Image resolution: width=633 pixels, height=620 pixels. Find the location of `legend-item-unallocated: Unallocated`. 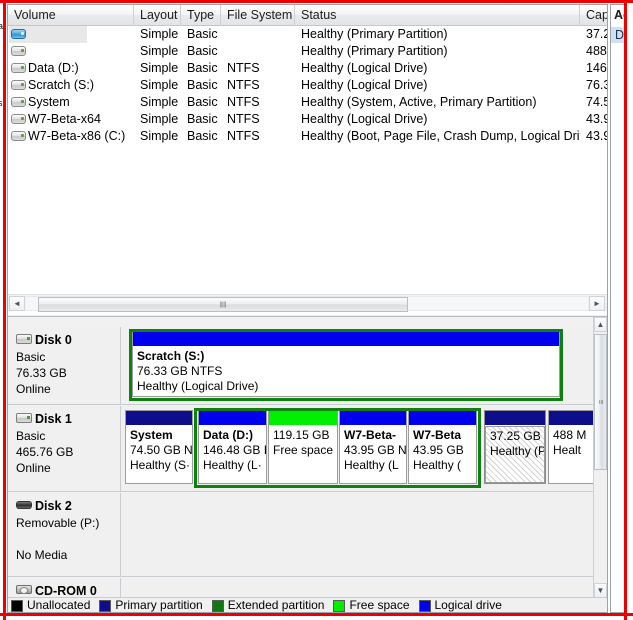

legend-item-unallocated: Unallocated is located at coordinates (50, 605).